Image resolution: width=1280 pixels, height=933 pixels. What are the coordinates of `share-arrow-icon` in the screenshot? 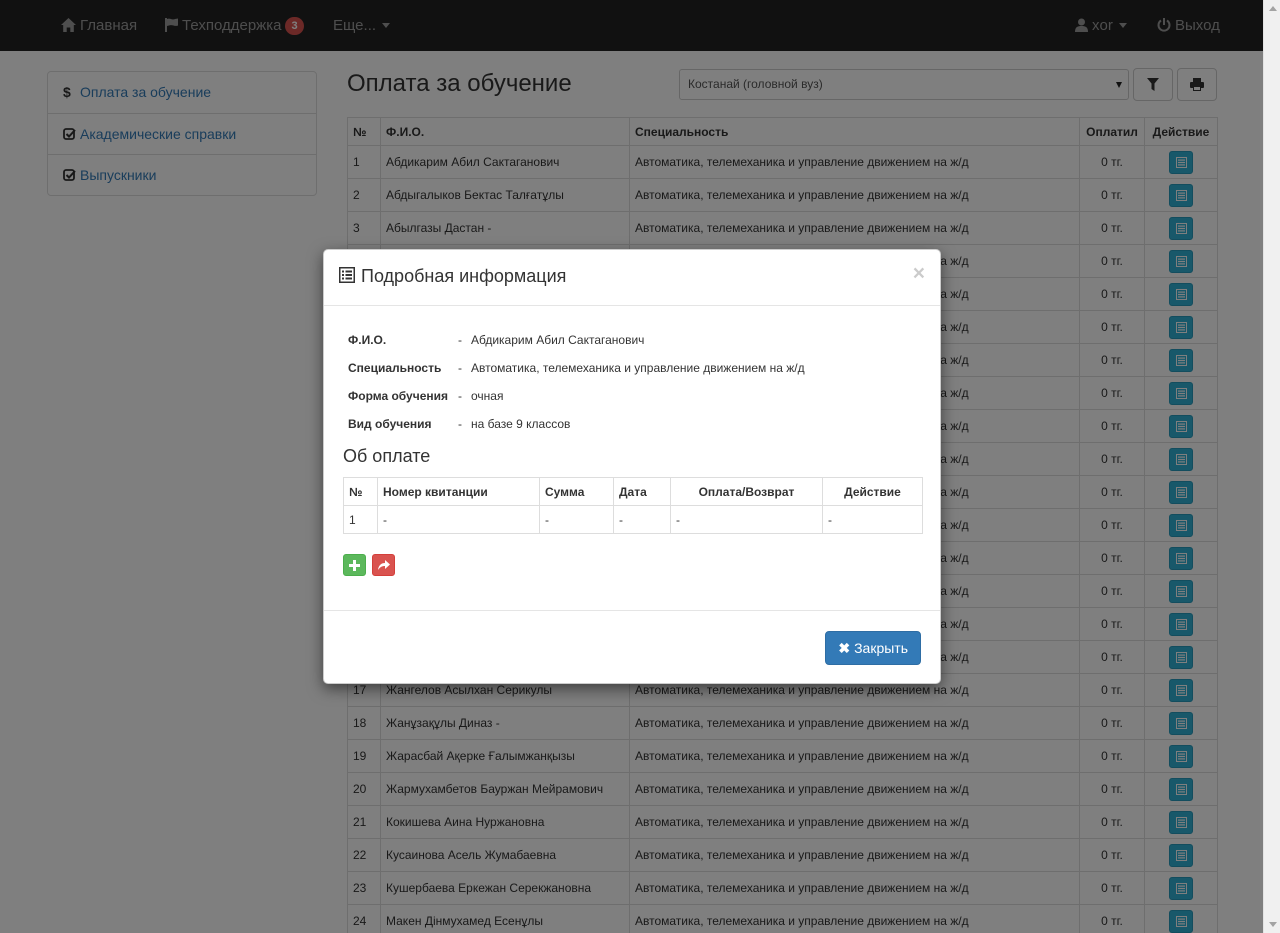 It's located at (383, 564).